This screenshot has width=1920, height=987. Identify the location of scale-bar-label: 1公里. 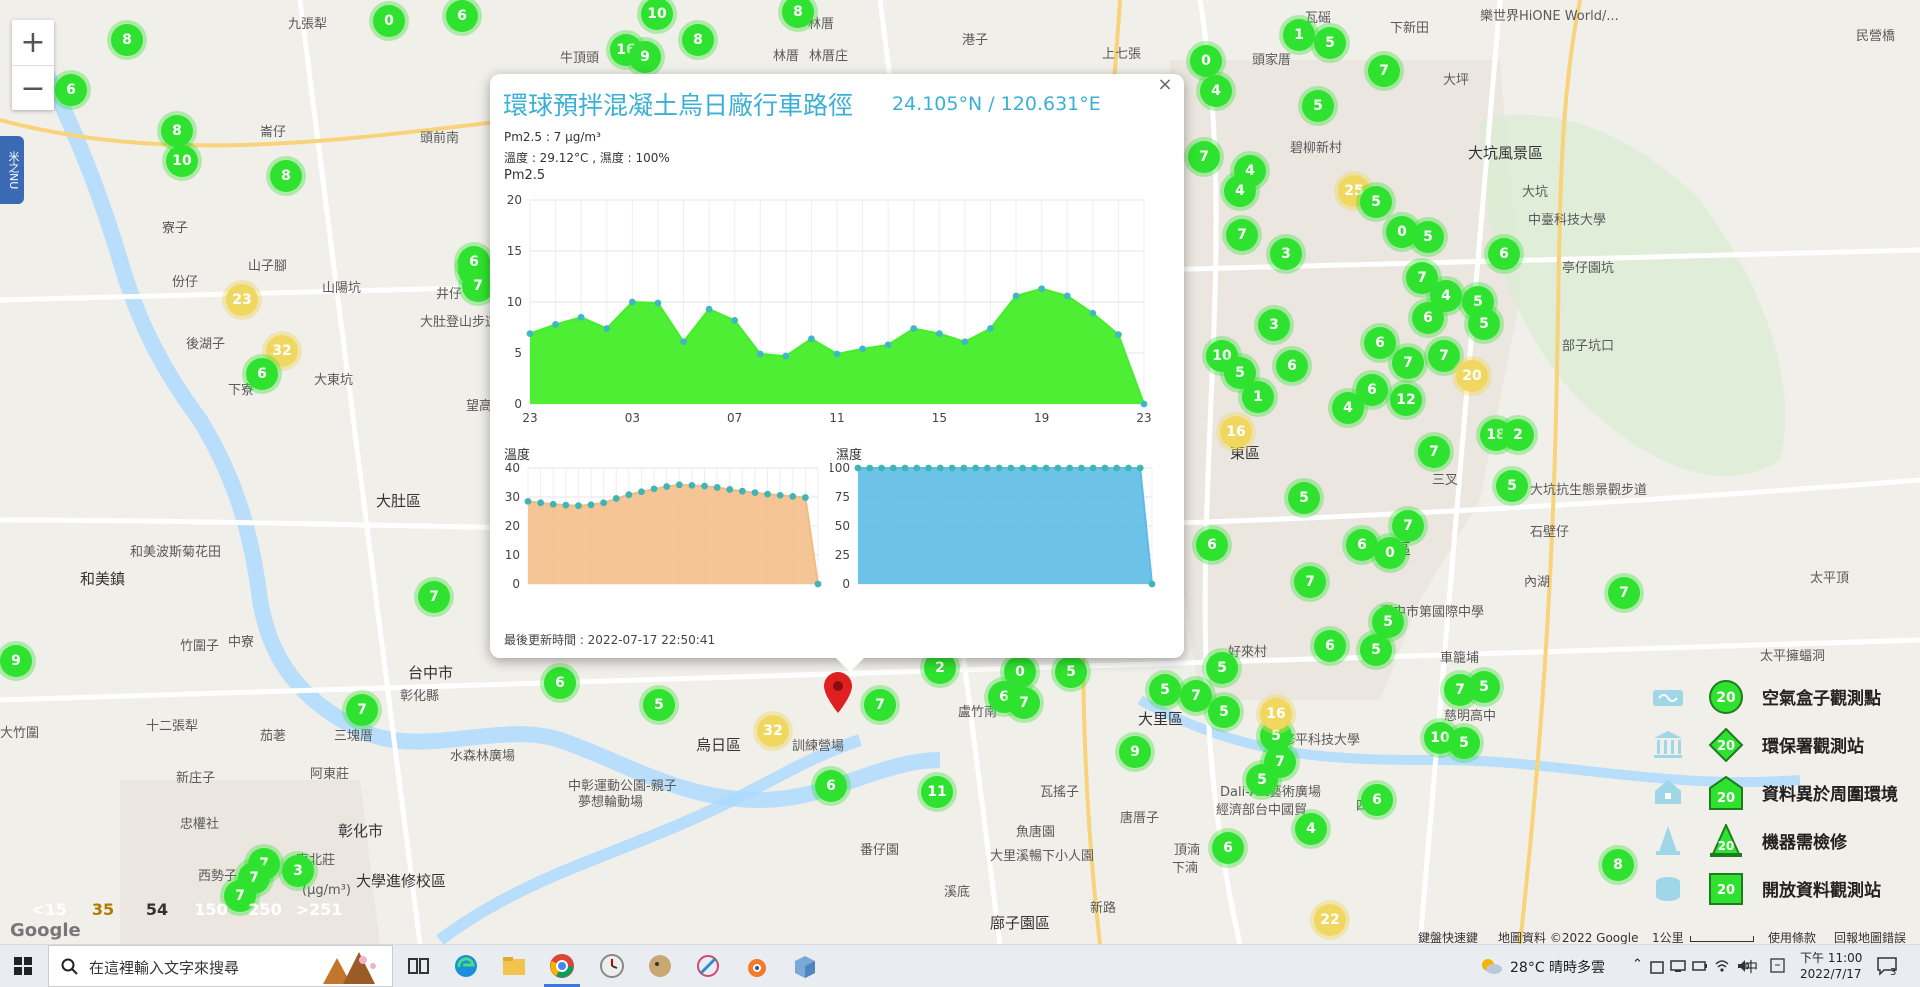
(1668, 936).